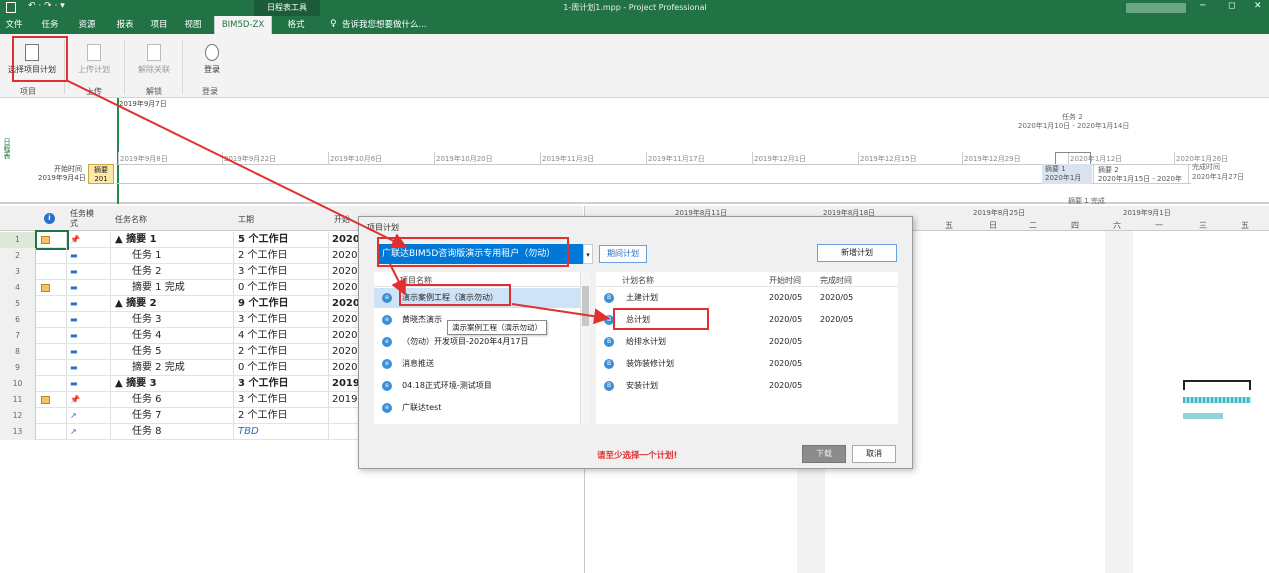 The image size is (1269, 573). What do you see at coordinates (173, 432) in the screenshot?
I see `task-name-cell: 任务 8` at bounding box center [173, 432].